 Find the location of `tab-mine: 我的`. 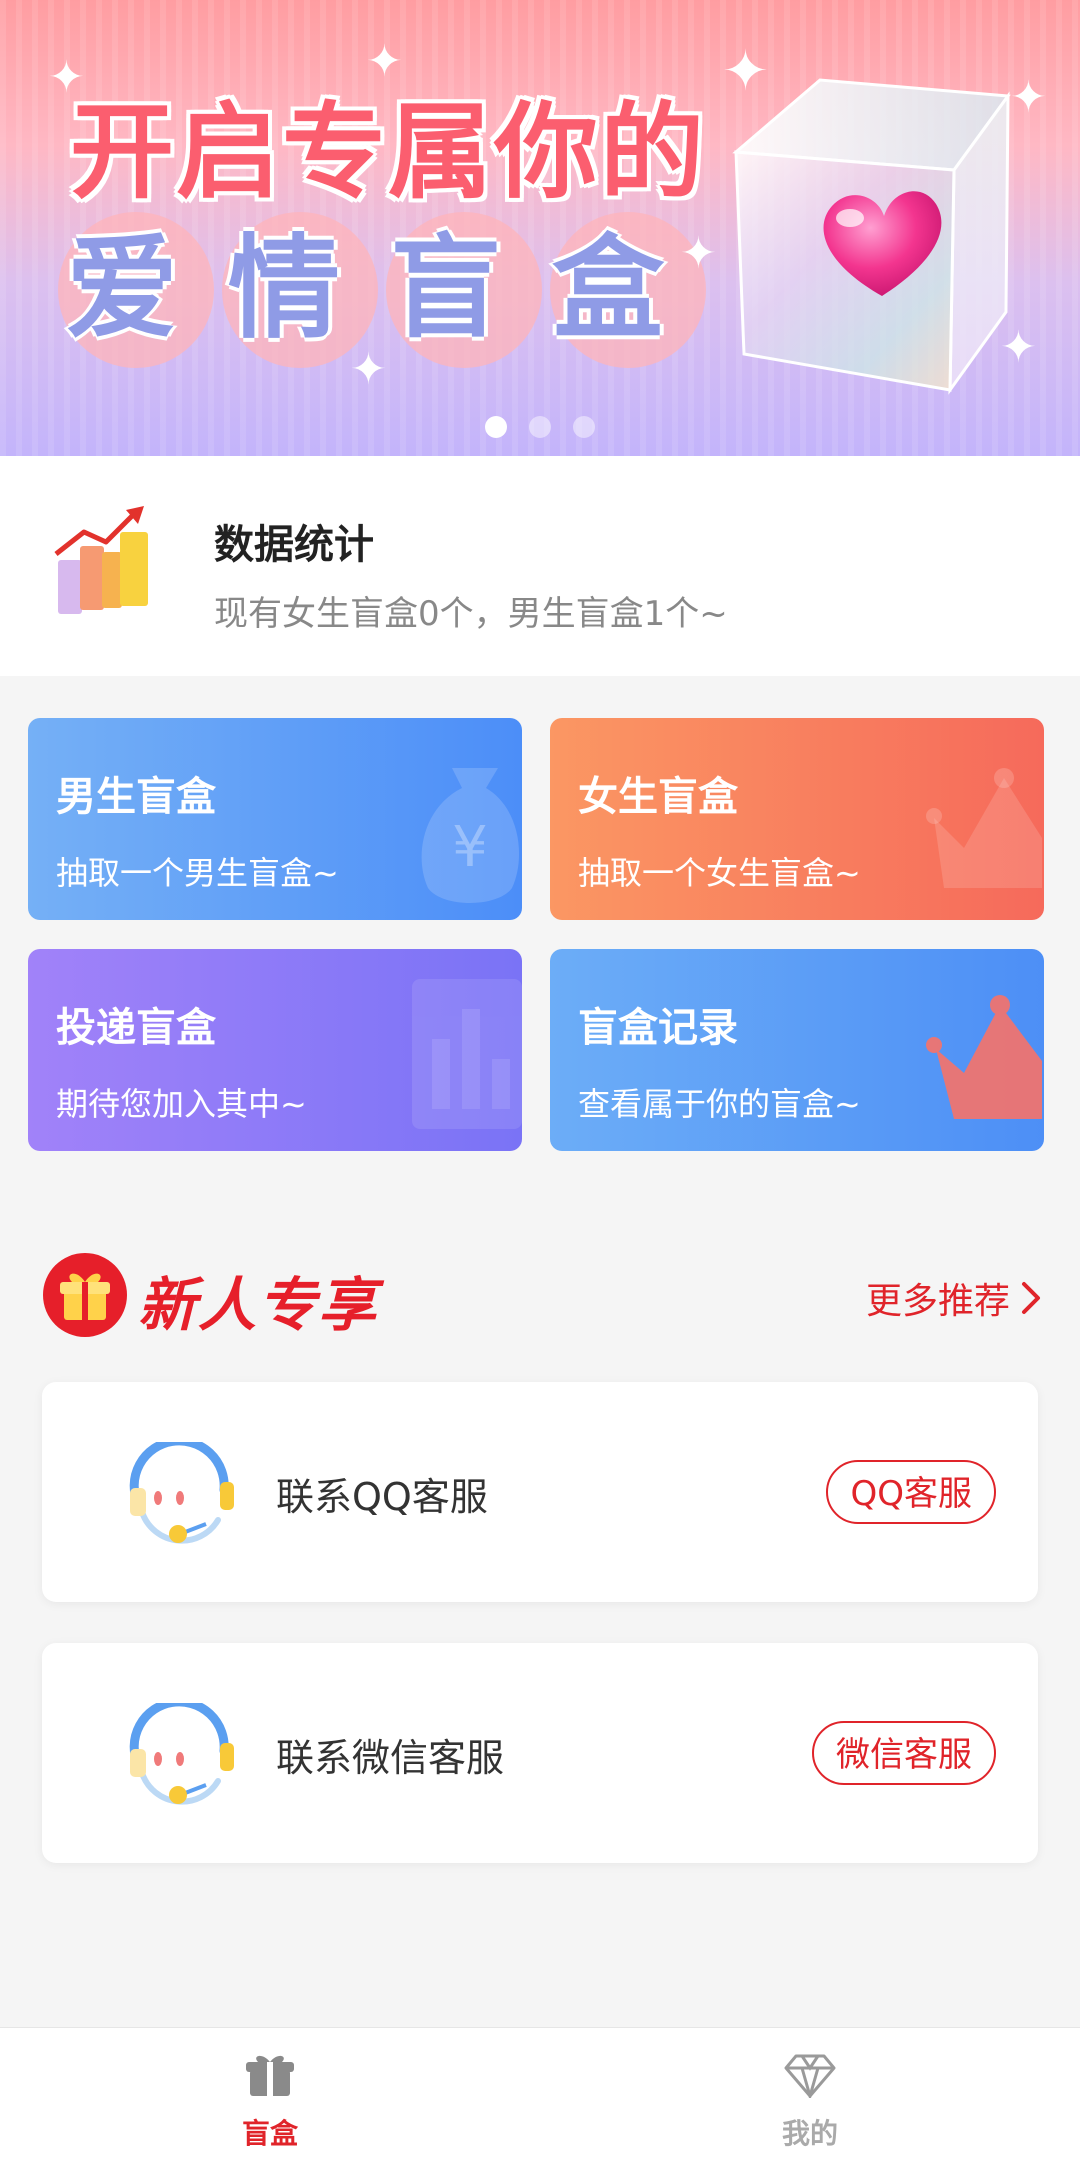

tab-mine: 我的 is located at coordinates (810, 2096).